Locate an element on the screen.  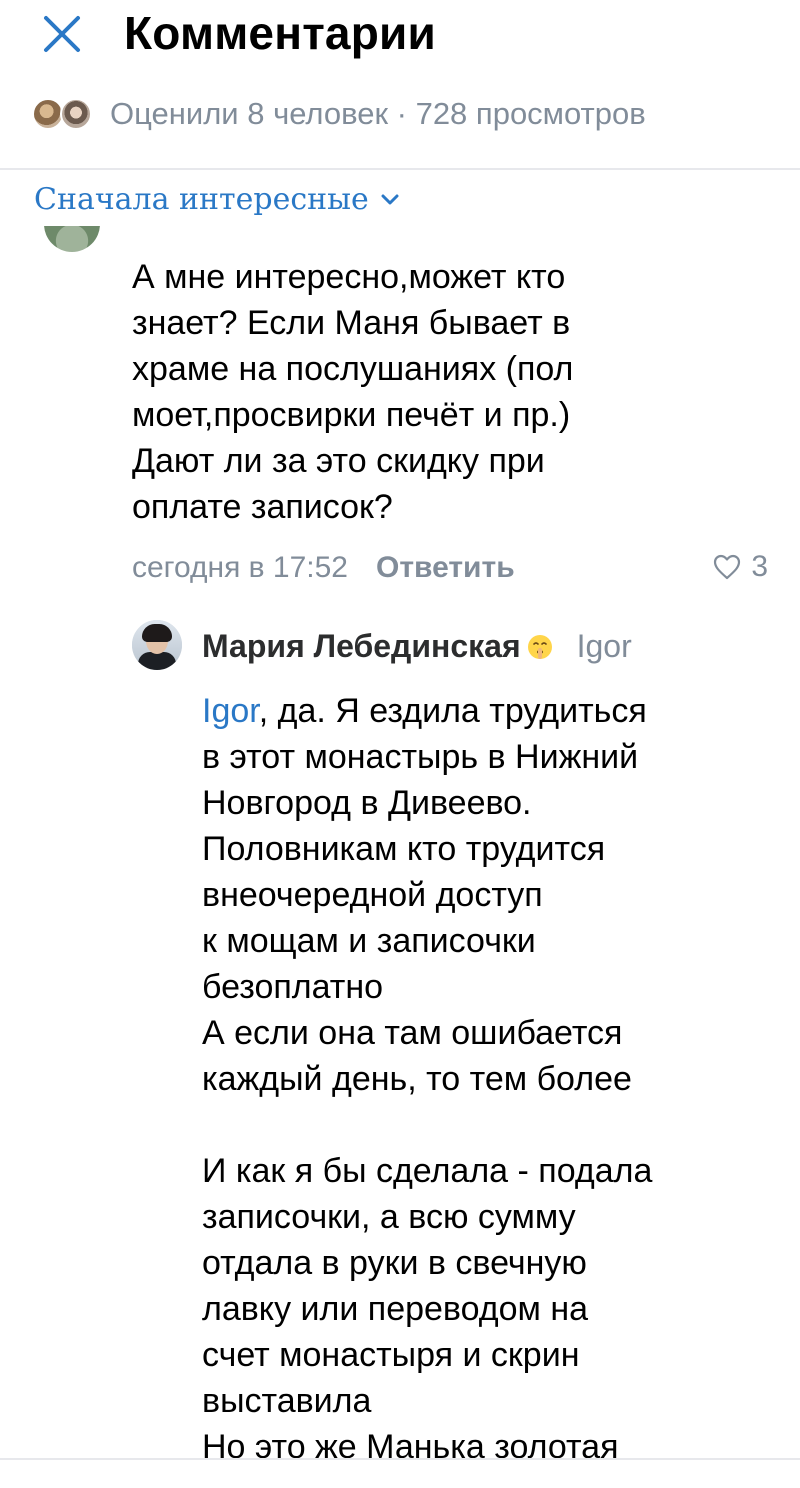
reply-header: Мария Лебединская Igor is located at coordinates (417, 646).